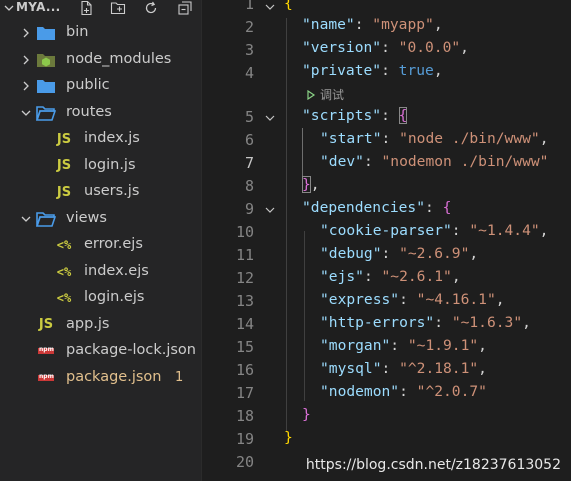 This screenshot has height=481, width=571. What do you see at coordinates (249, 73) in the screenshot?
I see `line-number: 4` at bounding box center [249, 73].